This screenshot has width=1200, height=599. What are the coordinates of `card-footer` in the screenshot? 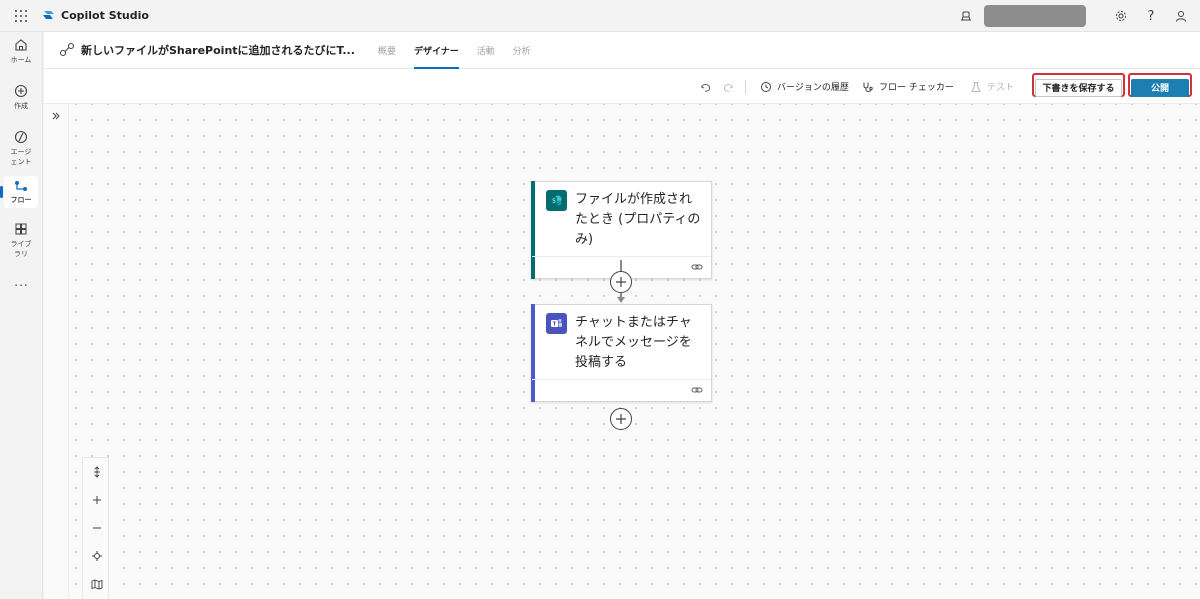 It's located at (621, 390).